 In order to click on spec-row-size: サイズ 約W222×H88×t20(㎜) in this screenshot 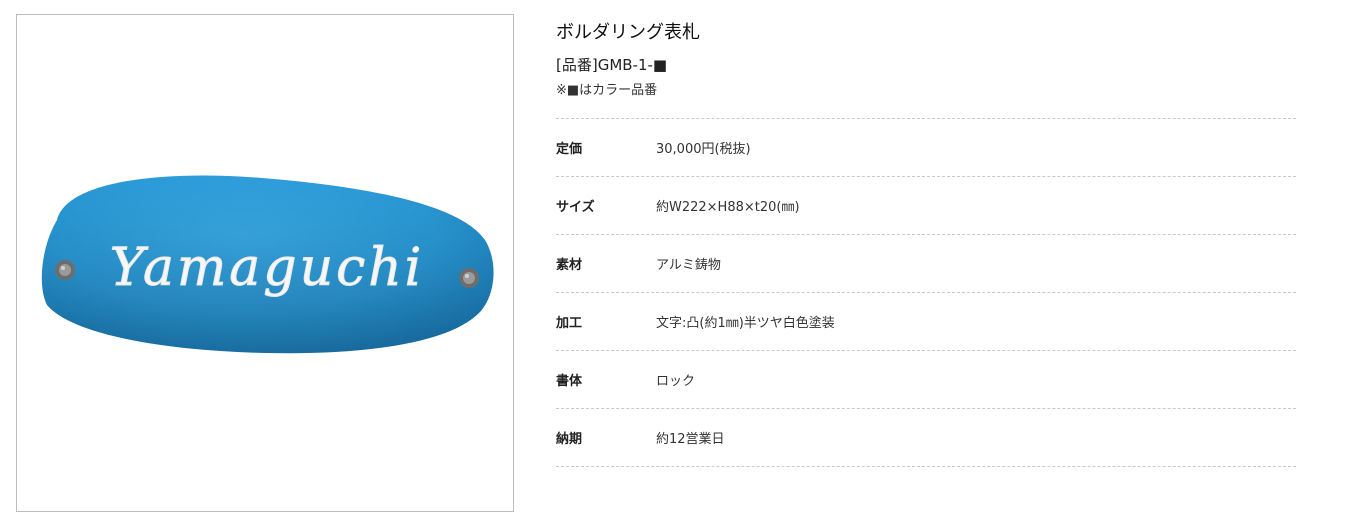, I will do `click(926, 206)`.